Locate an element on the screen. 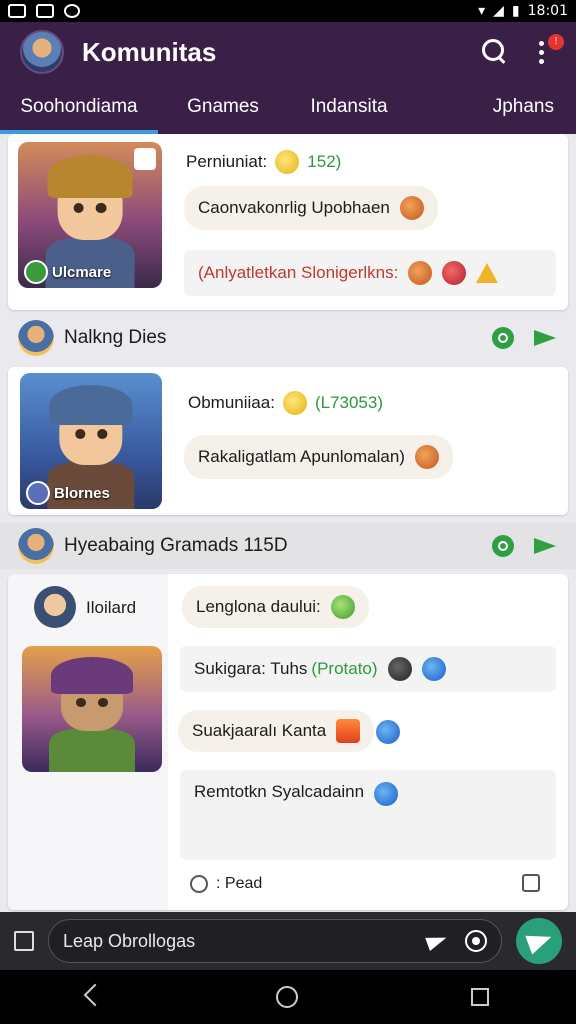 This screenshot has height=1024, width=576. footer-text: : Pead is located at coordinates (239, 883).